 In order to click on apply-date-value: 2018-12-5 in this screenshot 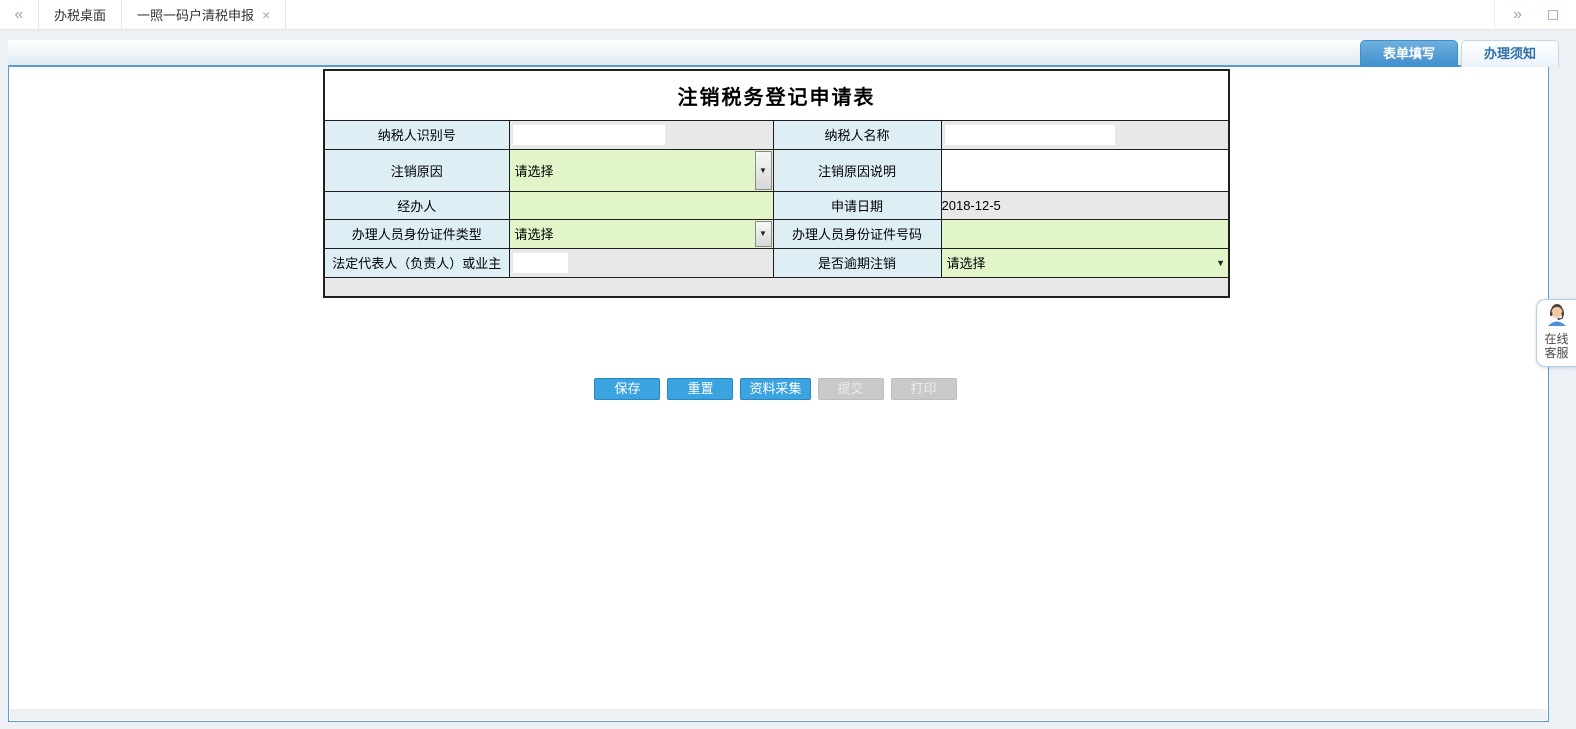, I will do `click(1085, 205)`.